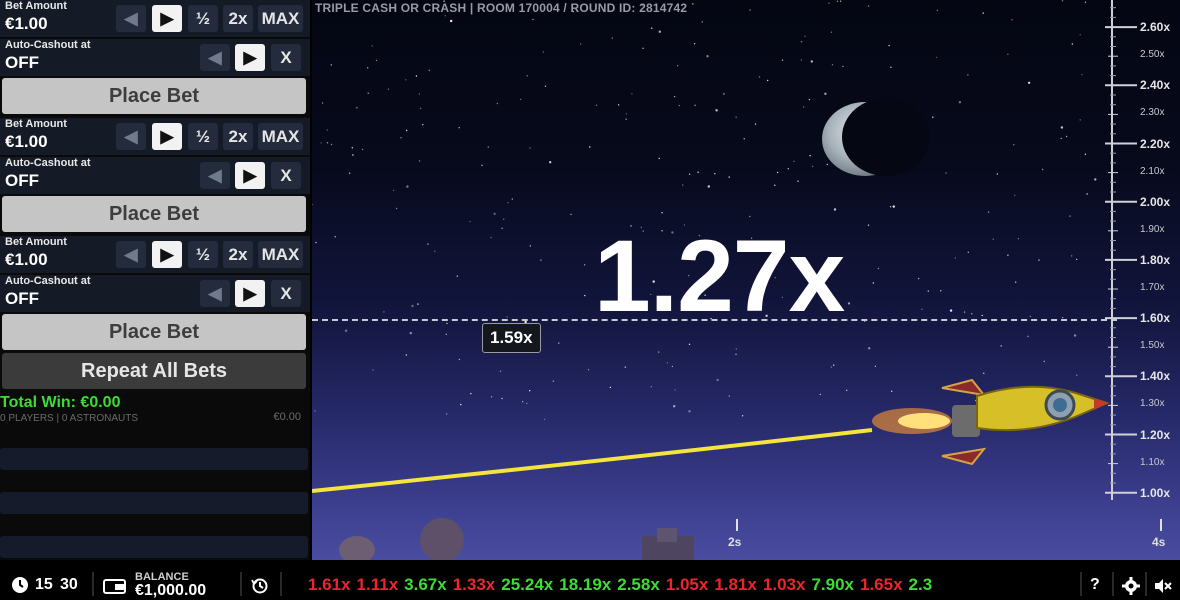 The height and width of the screenshot is (600, 1180). Describe the element at coordinates (1159, 542) in the screenshot. I see `x-axis-label: 4s` at that location.